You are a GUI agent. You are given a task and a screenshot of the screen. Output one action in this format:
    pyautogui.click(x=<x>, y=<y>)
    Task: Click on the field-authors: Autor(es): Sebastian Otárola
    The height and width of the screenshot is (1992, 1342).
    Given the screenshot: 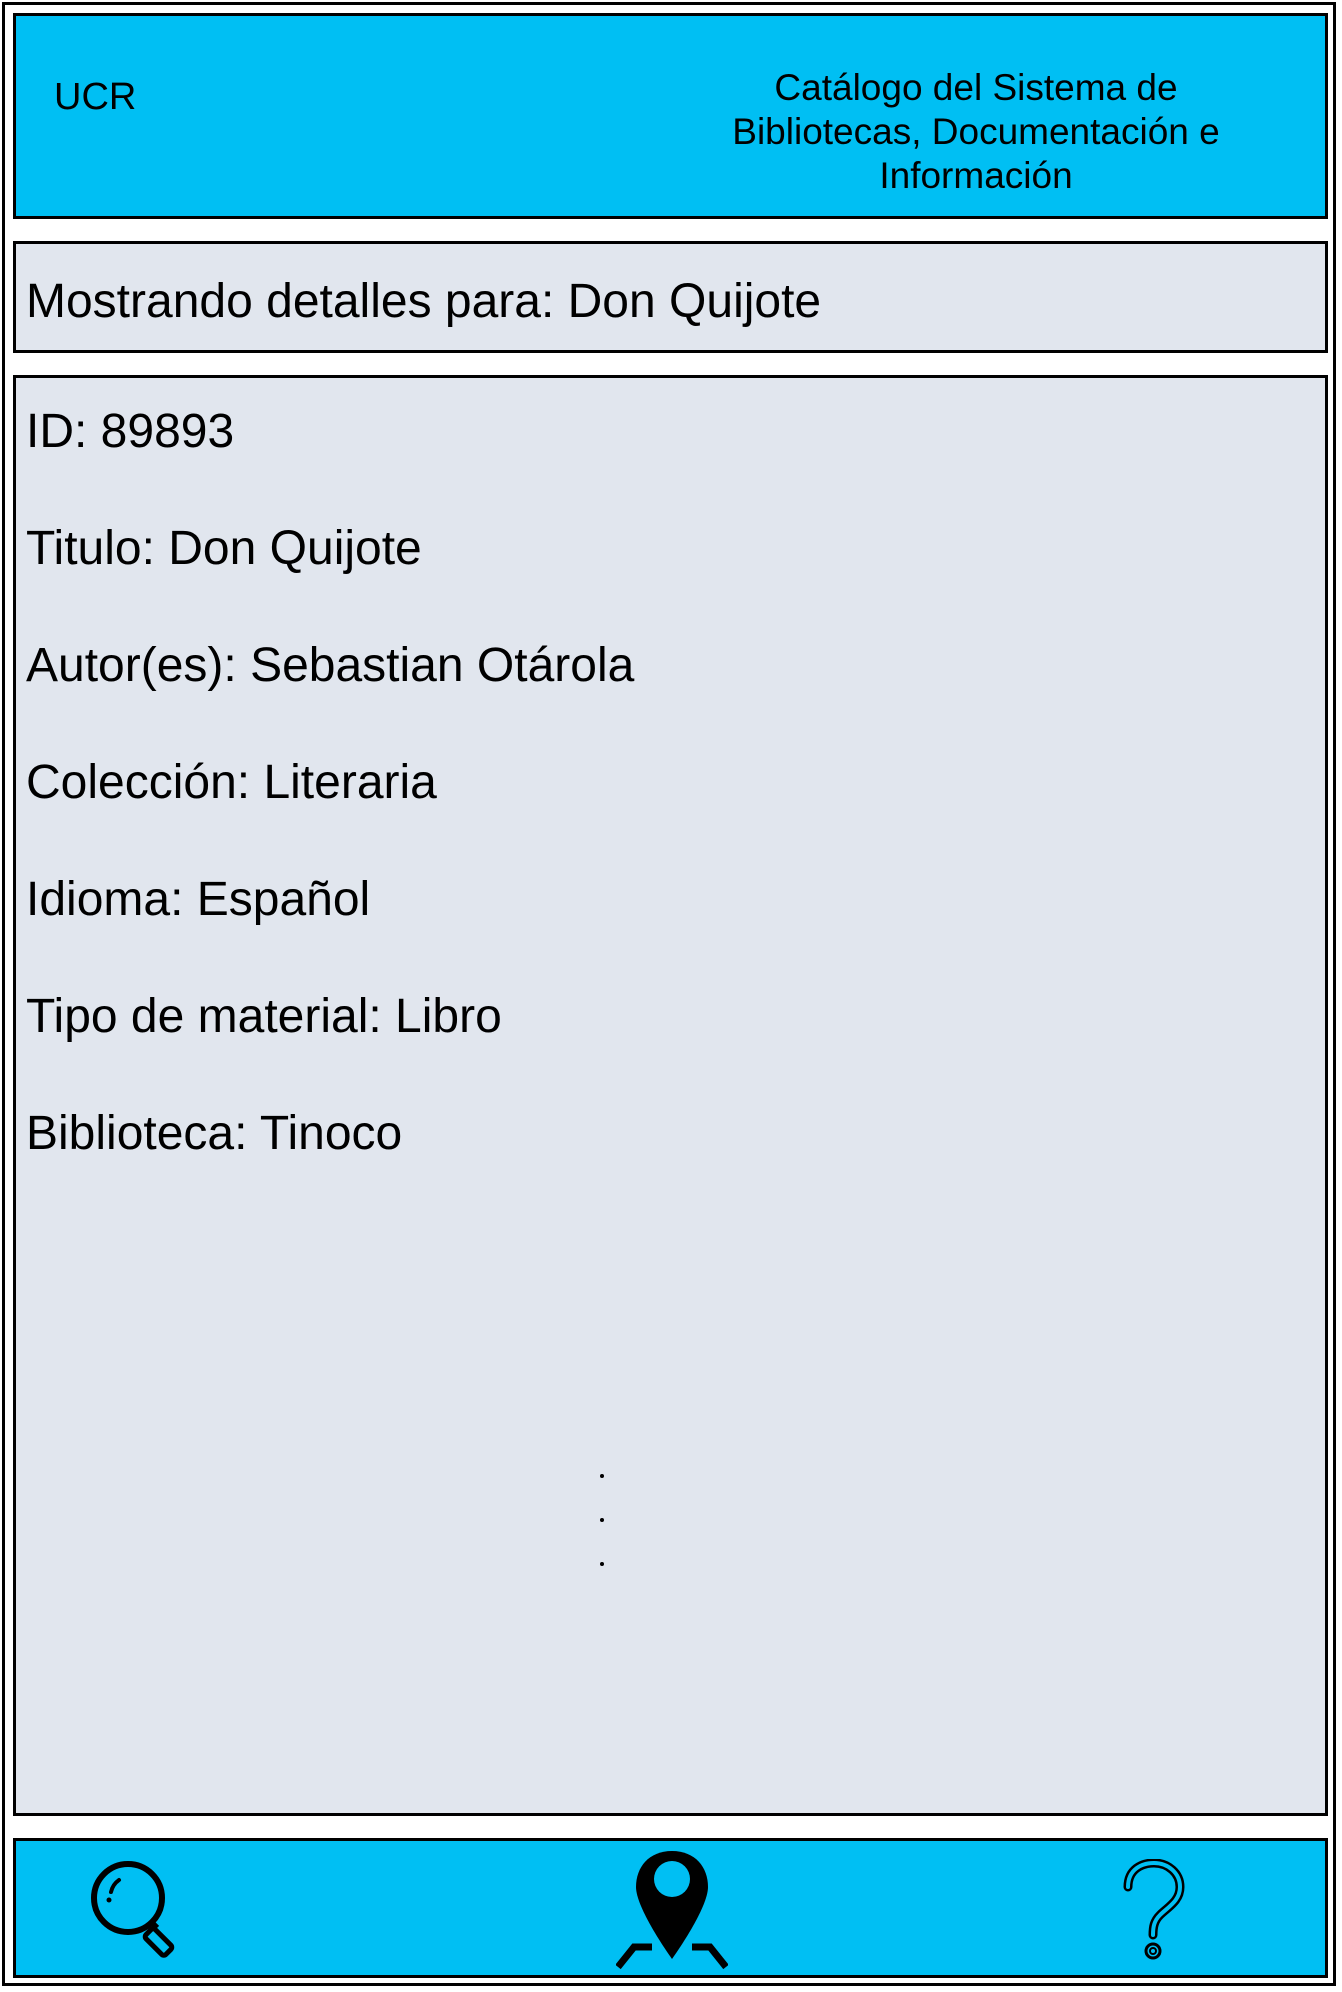 What is the action you would take?
    pyautogui.click(x=330, y=665)
    